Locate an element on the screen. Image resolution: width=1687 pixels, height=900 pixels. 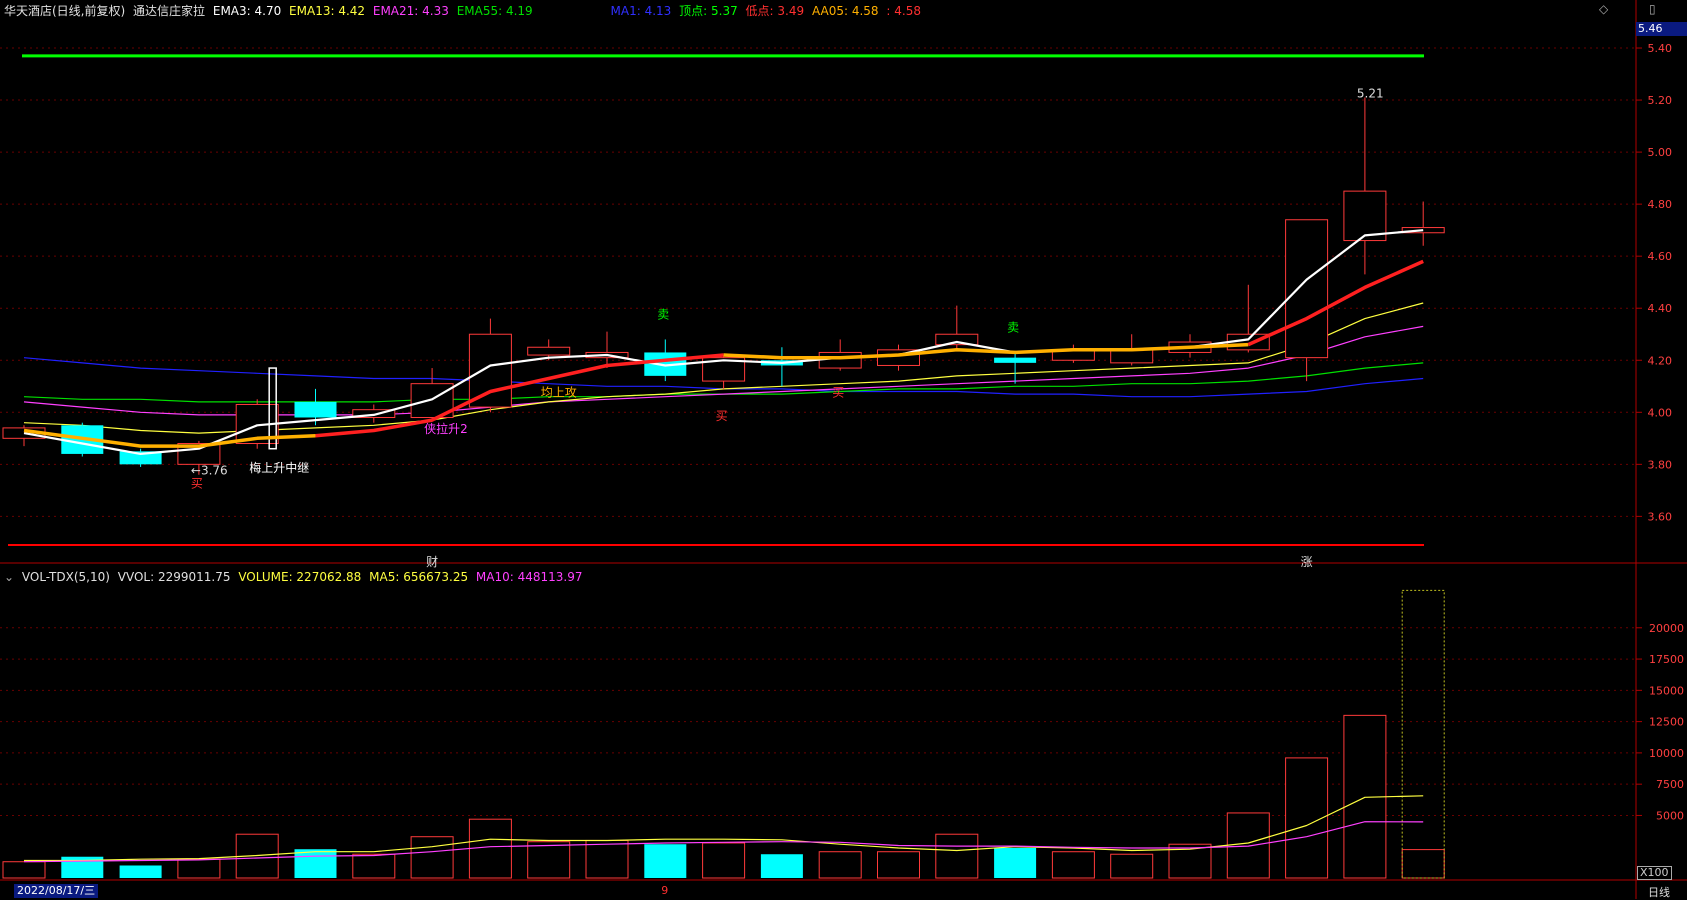
price-tick-label: 4.40 is located at coordinates (1660, 308).